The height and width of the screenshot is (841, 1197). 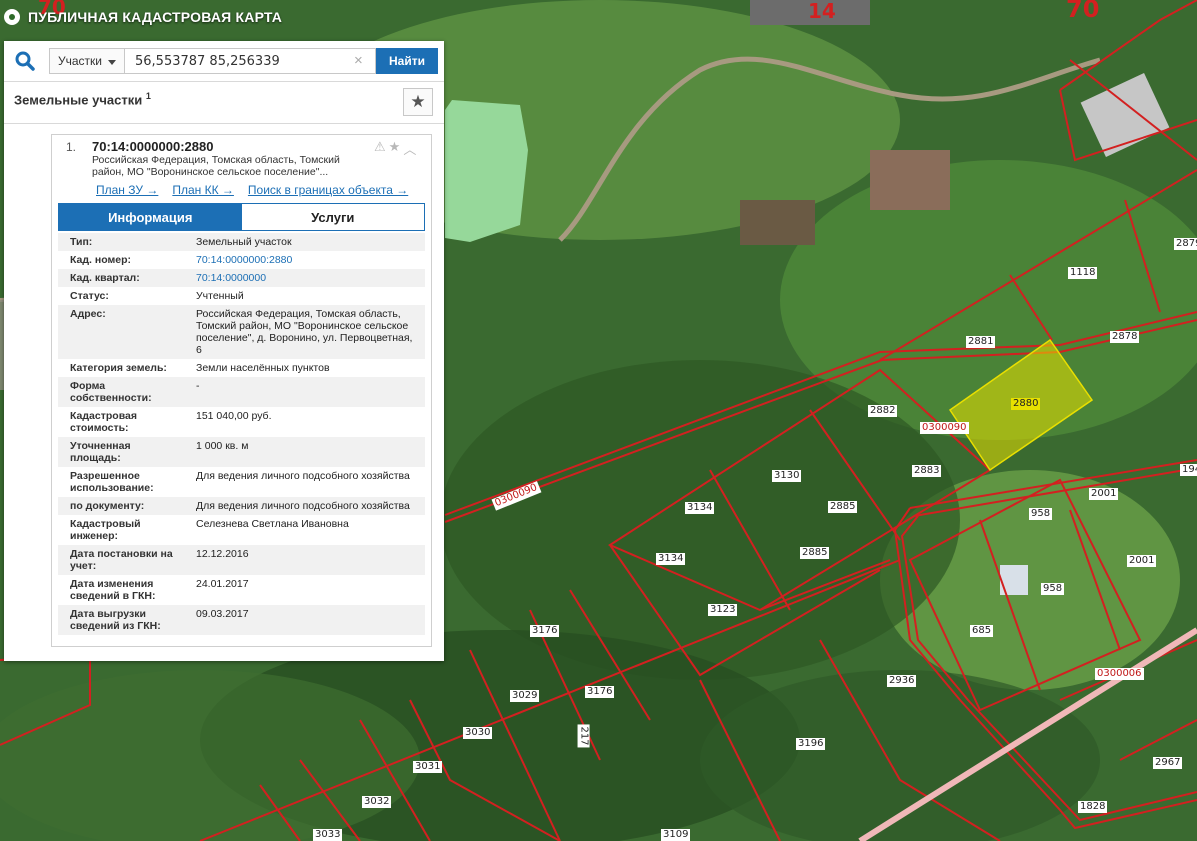 I want to click on parcel-label: 3123, so click(x=723, y=610).